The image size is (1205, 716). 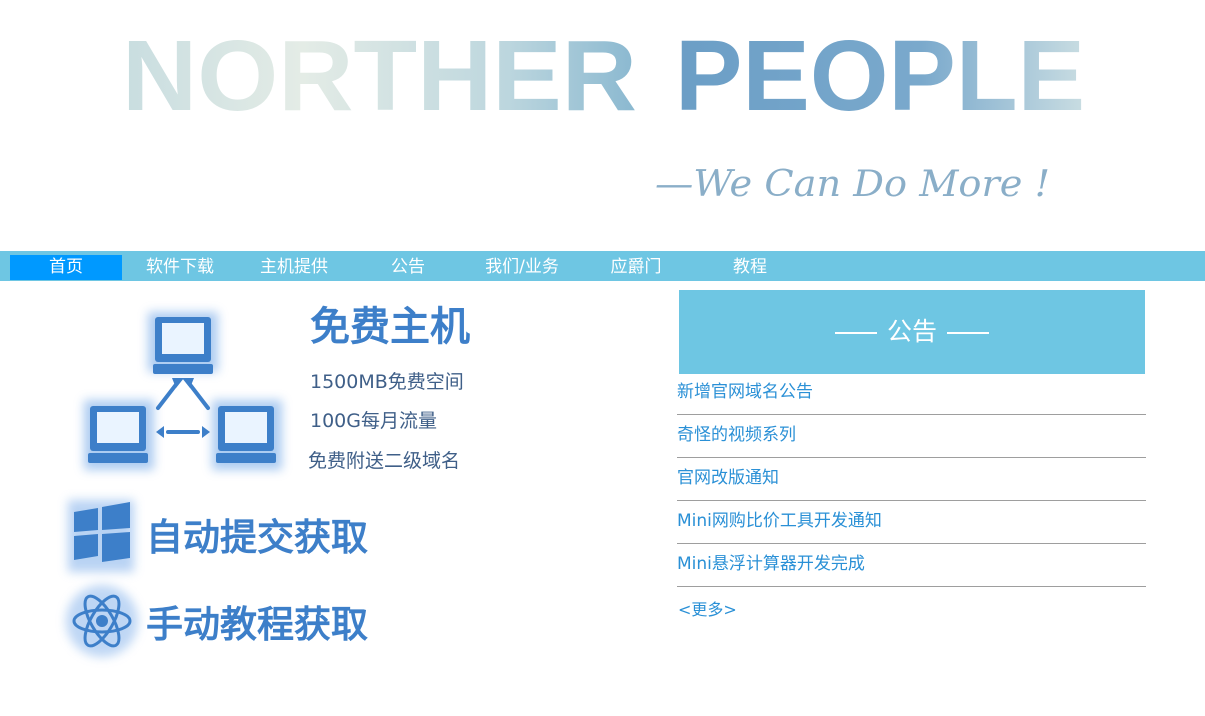 I want to click on auto-submit-label: 自动提交获取, so click(x=257, y=537).